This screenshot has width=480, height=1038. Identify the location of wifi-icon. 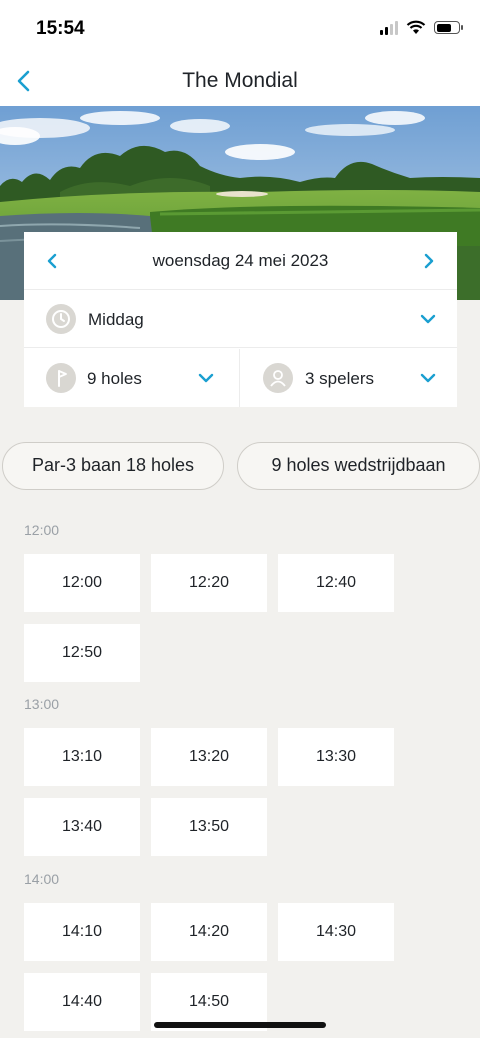
(416, 27).